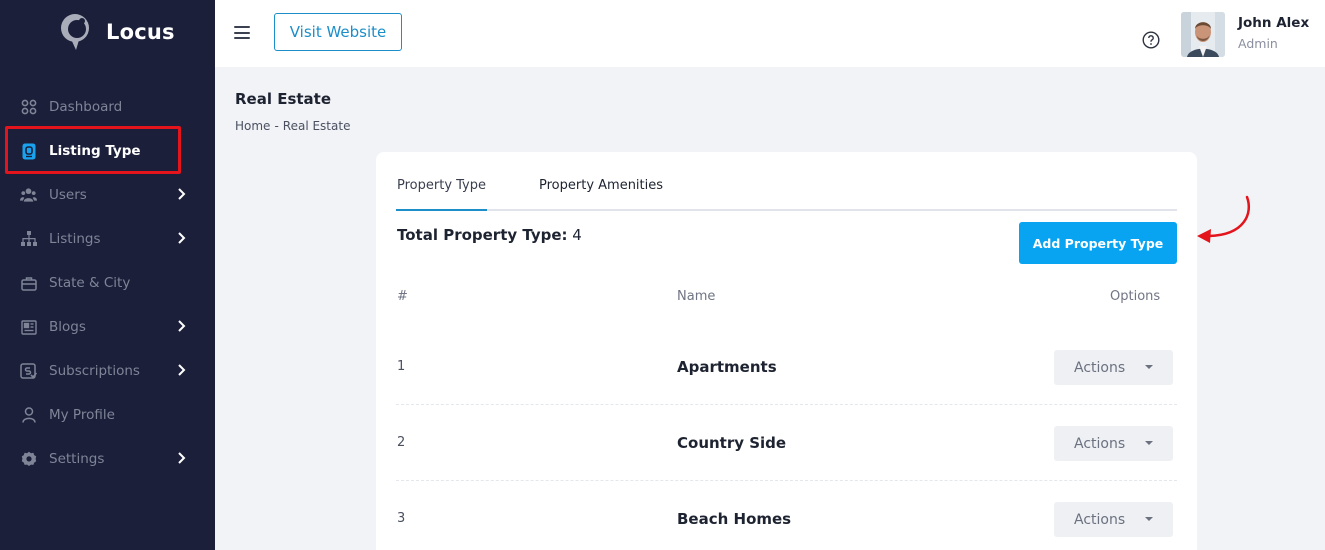  What do you see at coordinates (770, 33) in the screenshot?
I see `top-header: Visit Website John Alex Admin` at bounding box center [770, 33].